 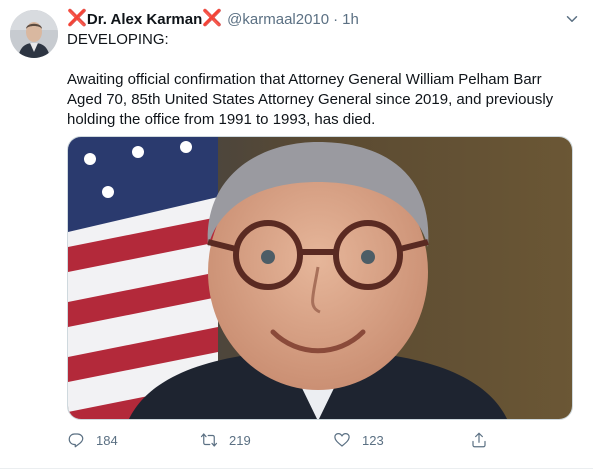 I want to click on tweet-header: ❌ Dr. Alex Karman ❌ @karmaal2010 · 1h, so click(x=325, y=19).